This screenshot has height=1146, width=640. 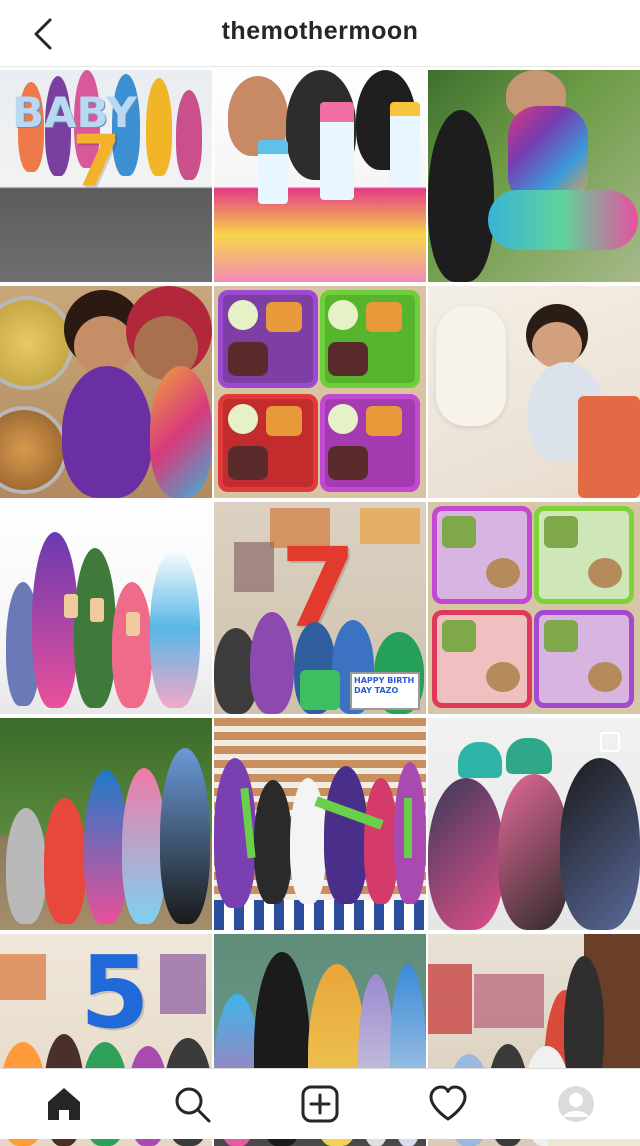 What do you see at coordinates (385, 691) in the screenshot?
I see `birthday-sign: HAPPY BIRTH DAY TAZO` at bounding box center [385, 691].